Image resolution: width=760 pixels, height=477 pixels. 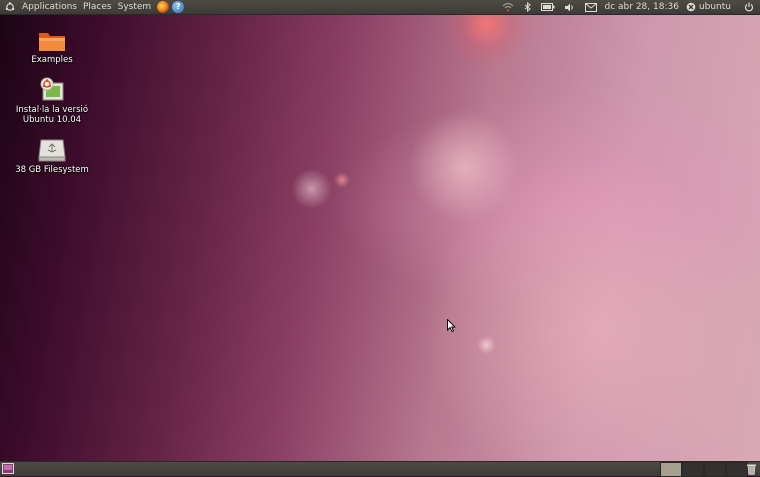 I want to click on desktop-icon-filesystem: 38 GB Filesystem, so click(x=52, y=156).